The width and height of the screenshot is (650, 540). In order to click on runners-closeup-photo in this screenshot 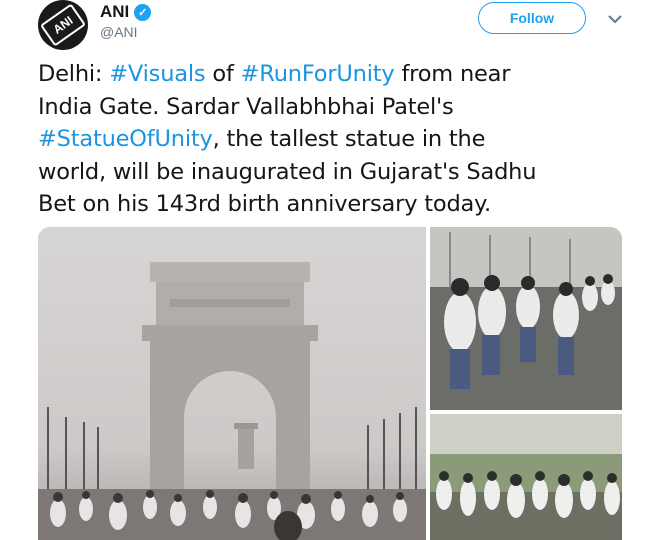, I will do `click(526, 318)`.